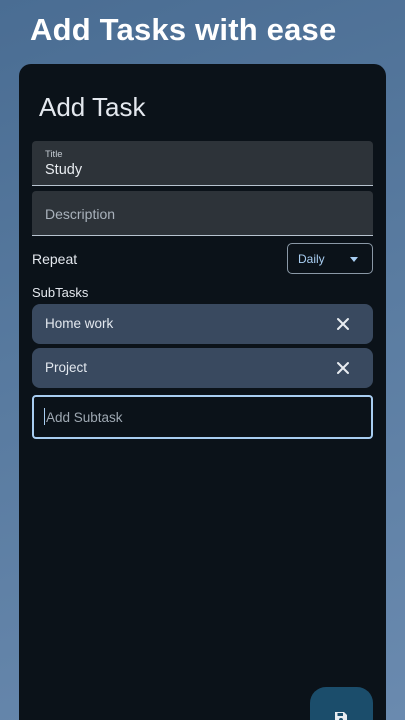 This screenshot has height=720, width=405. I want to click on subtask-item: Home work, so click(202, 324).